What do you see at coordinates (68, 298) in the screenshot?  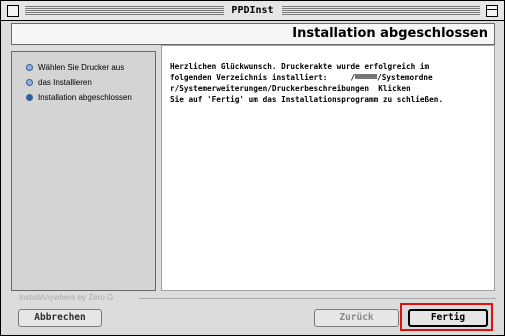 I see `branding-text: InstallAnywhere by Zero G` at bounding box center [68, 298].